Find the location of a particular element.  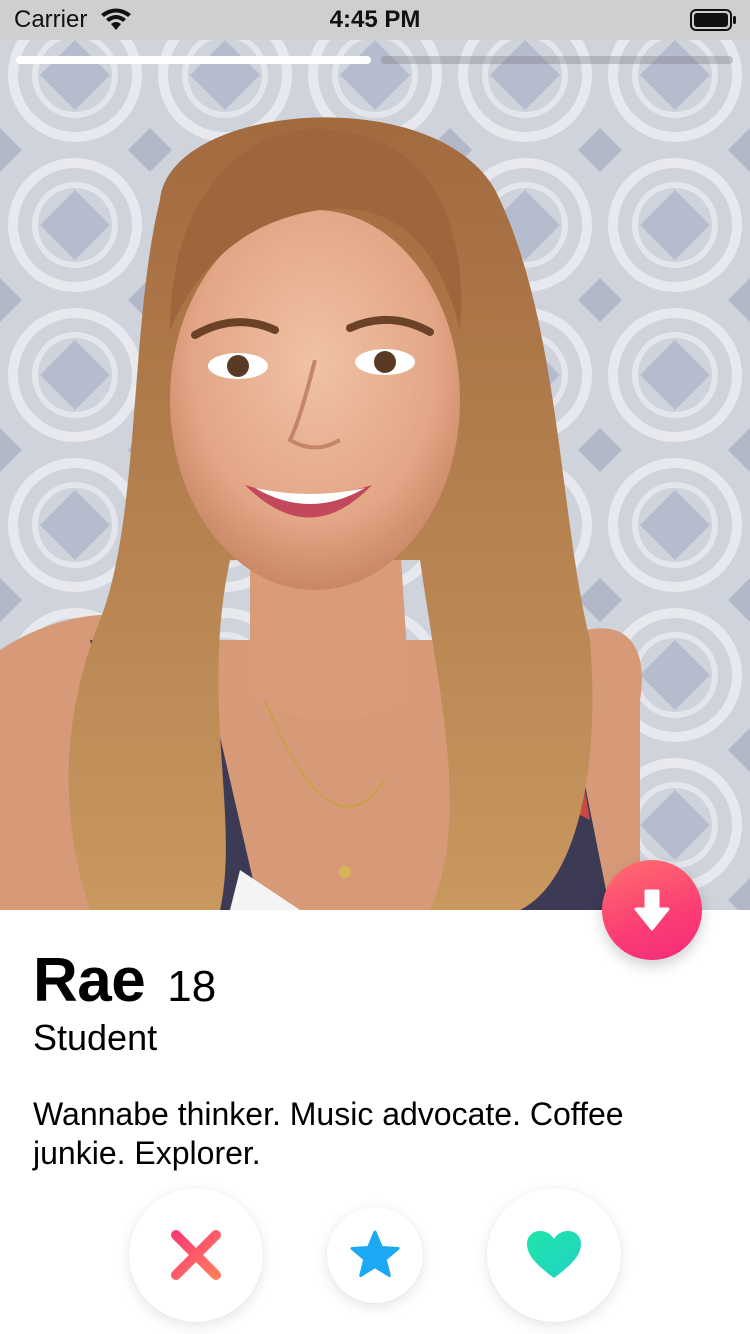

star-icon is located at coordinates (375, 1253).